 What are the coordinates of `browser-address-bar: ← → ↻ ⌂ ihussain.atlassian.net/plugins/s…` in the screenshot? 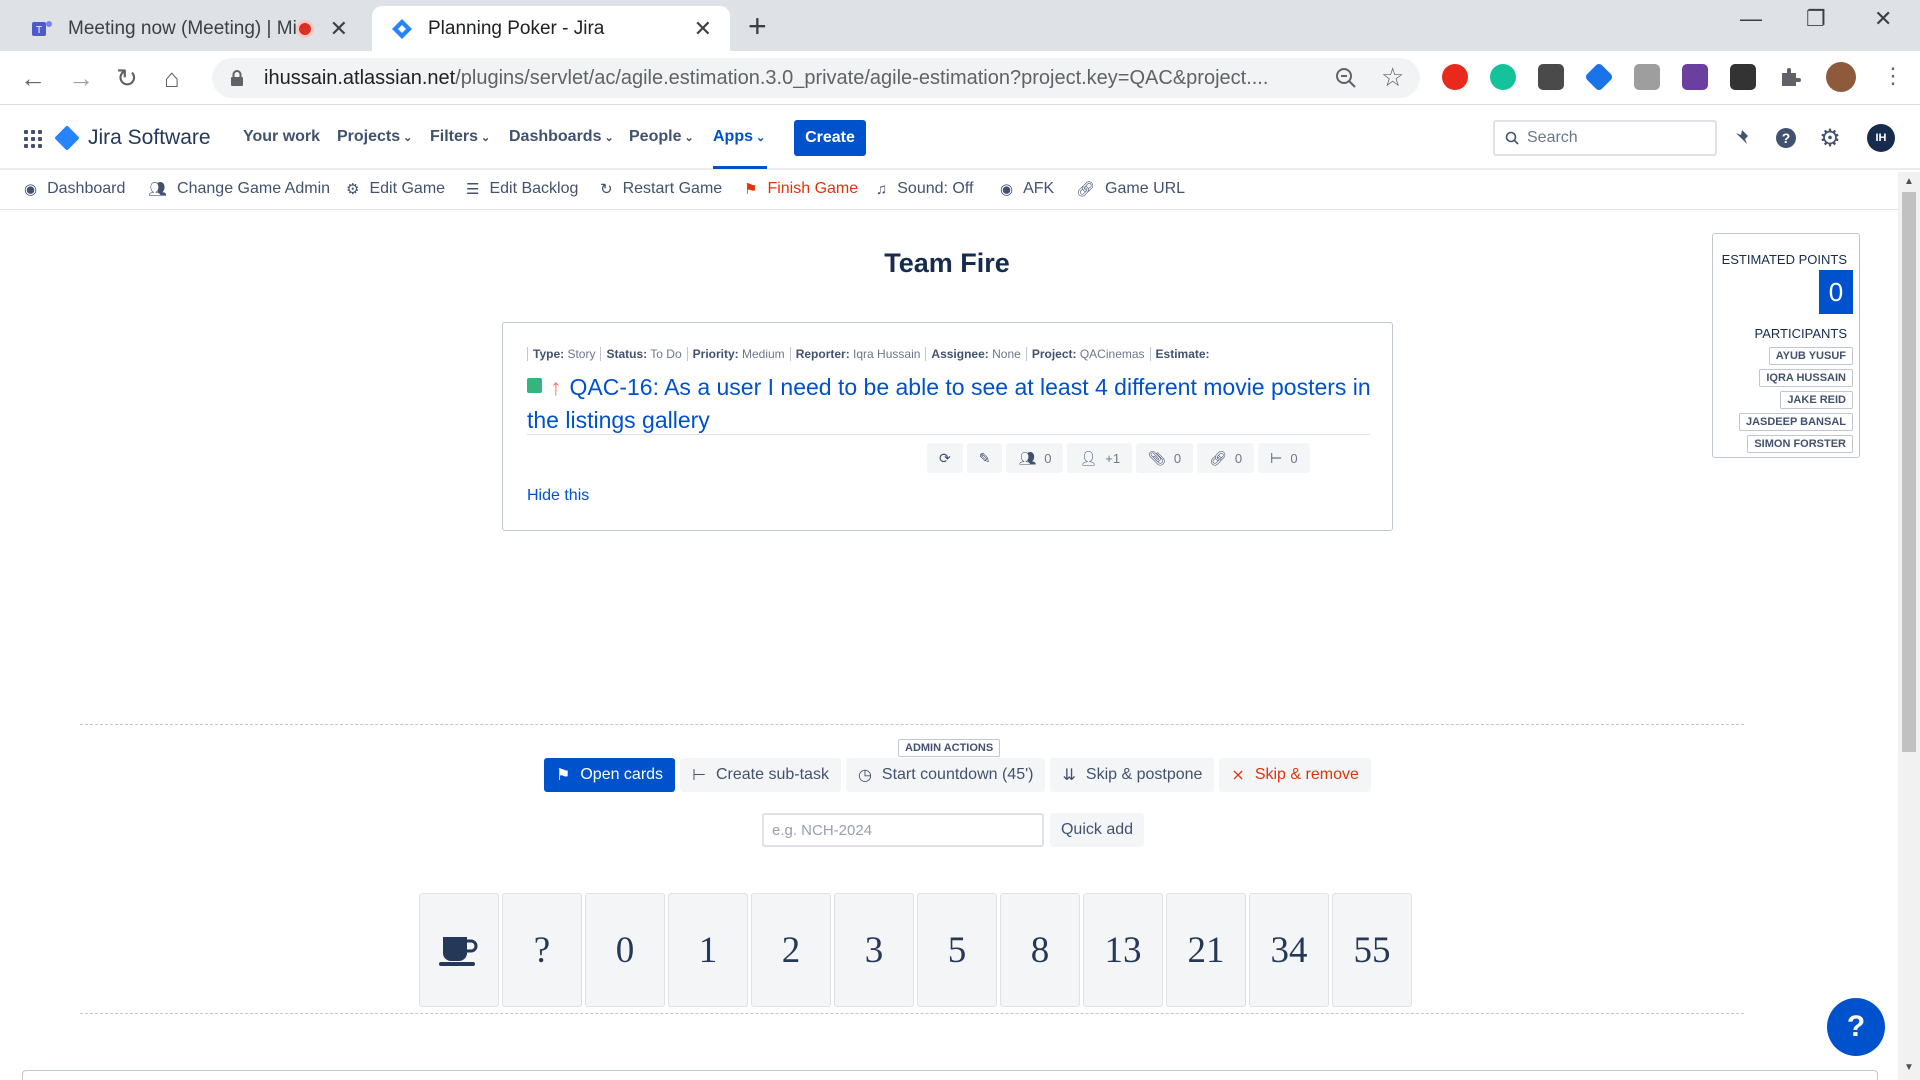 It's located at (960, 78).